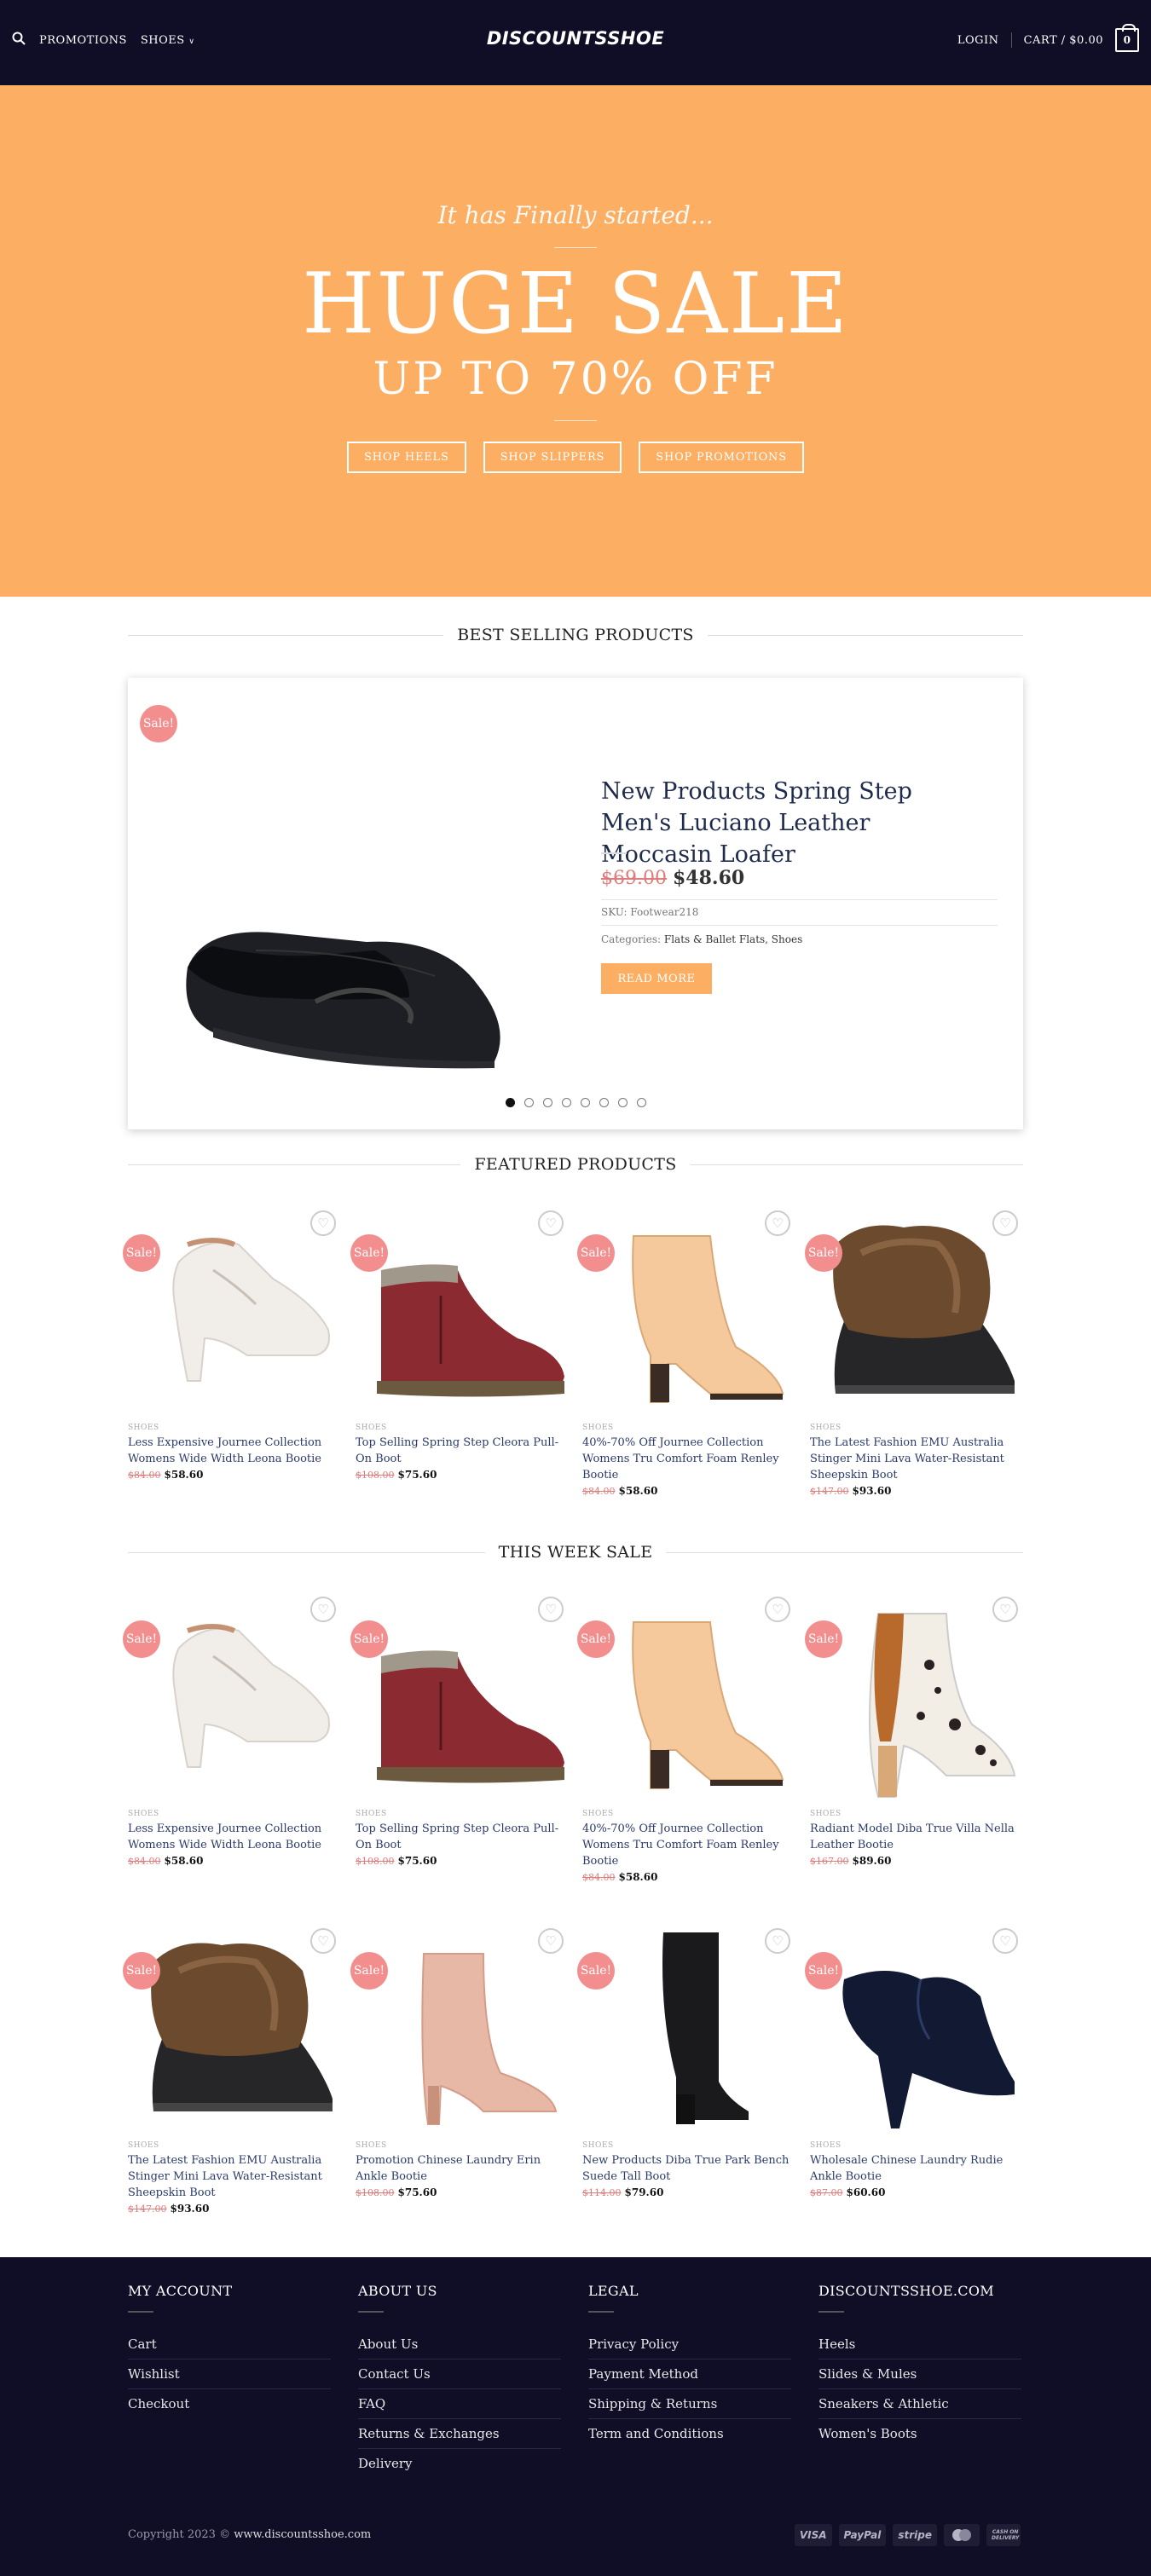 The height and width of the screenshot is (2576, 1151). Describe the element at coordinates (459, 2404) in the screenshot. I see `footer-link: FAQ` at that location.